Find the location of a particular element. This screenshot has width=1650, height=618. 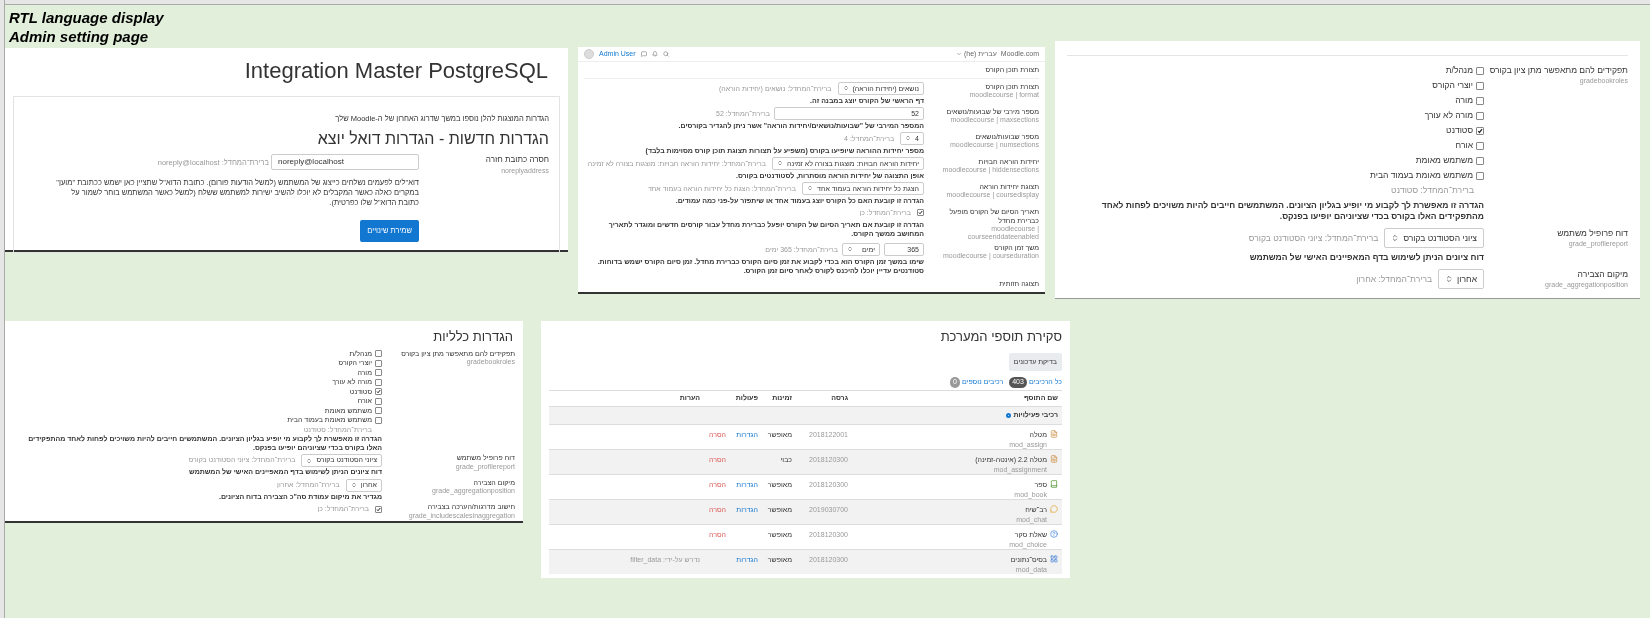

grid-icon is located at coordinates (1054, 558).